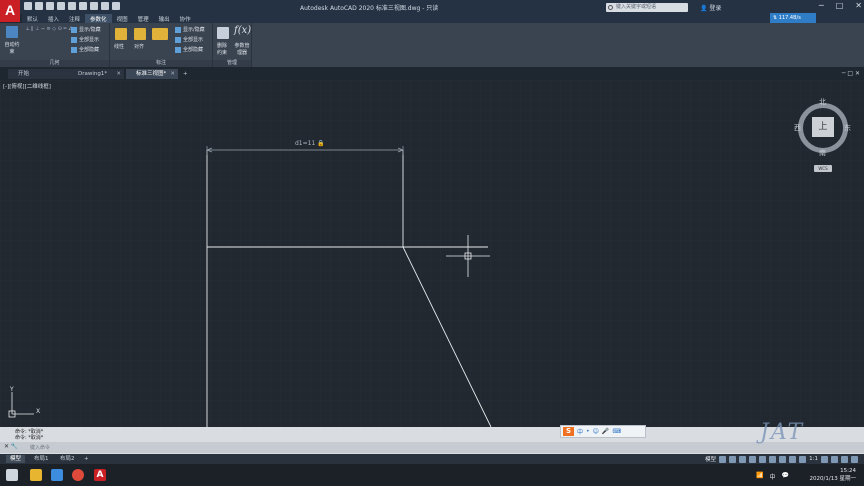 Image resolution: width=864 pixels, height=486 pixels. I want to click on notification-icon: 💬, so click(785, 476).